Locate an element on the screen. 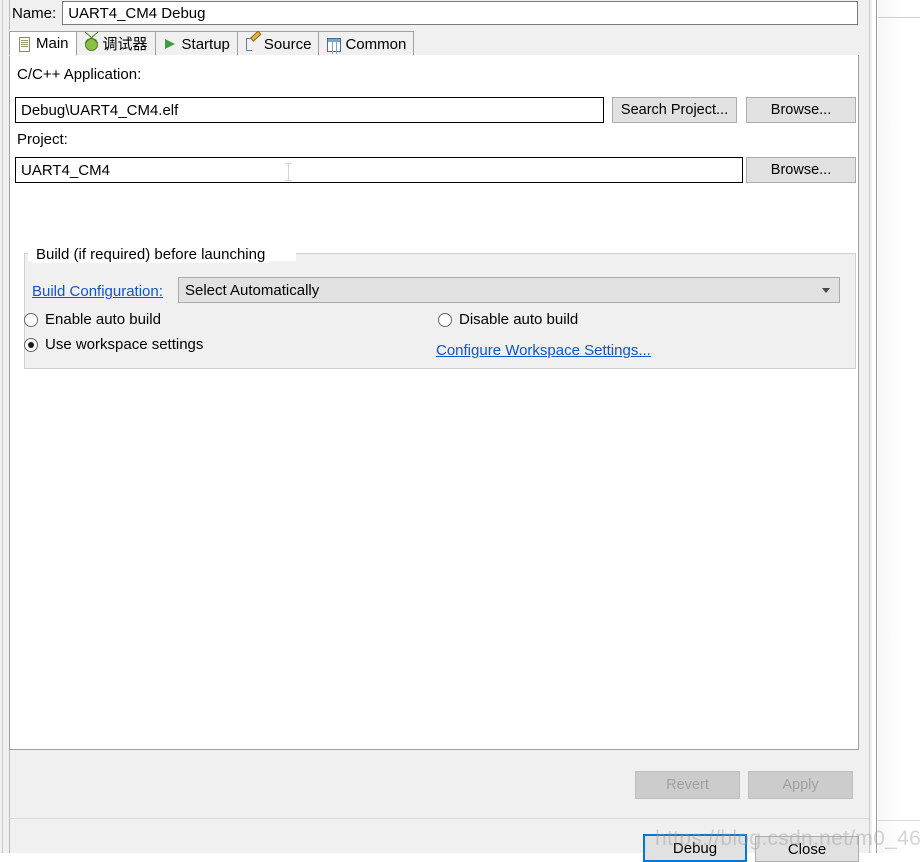  configuration-name-row: Name: UART4_CM4 Debug is located at coordinates (435, 13).